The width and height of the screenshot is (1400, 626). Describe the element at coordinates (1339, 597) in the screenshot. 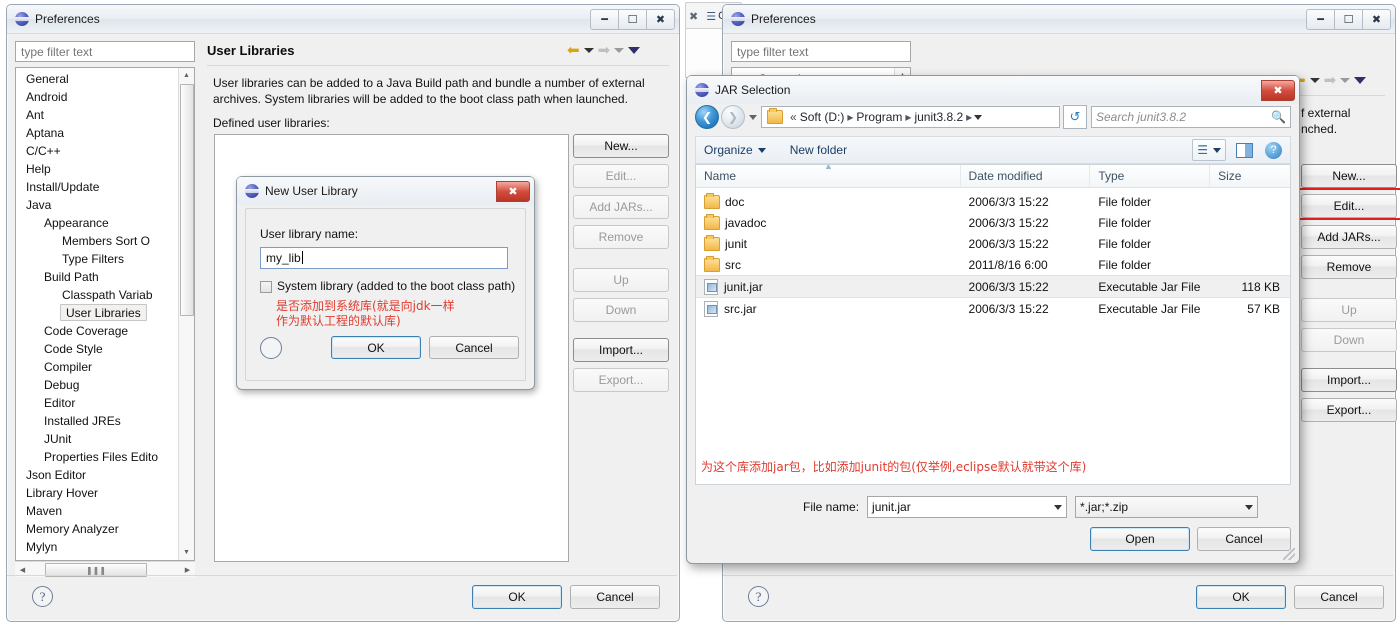

I see `cancel-button-2: Cancel` at that location.